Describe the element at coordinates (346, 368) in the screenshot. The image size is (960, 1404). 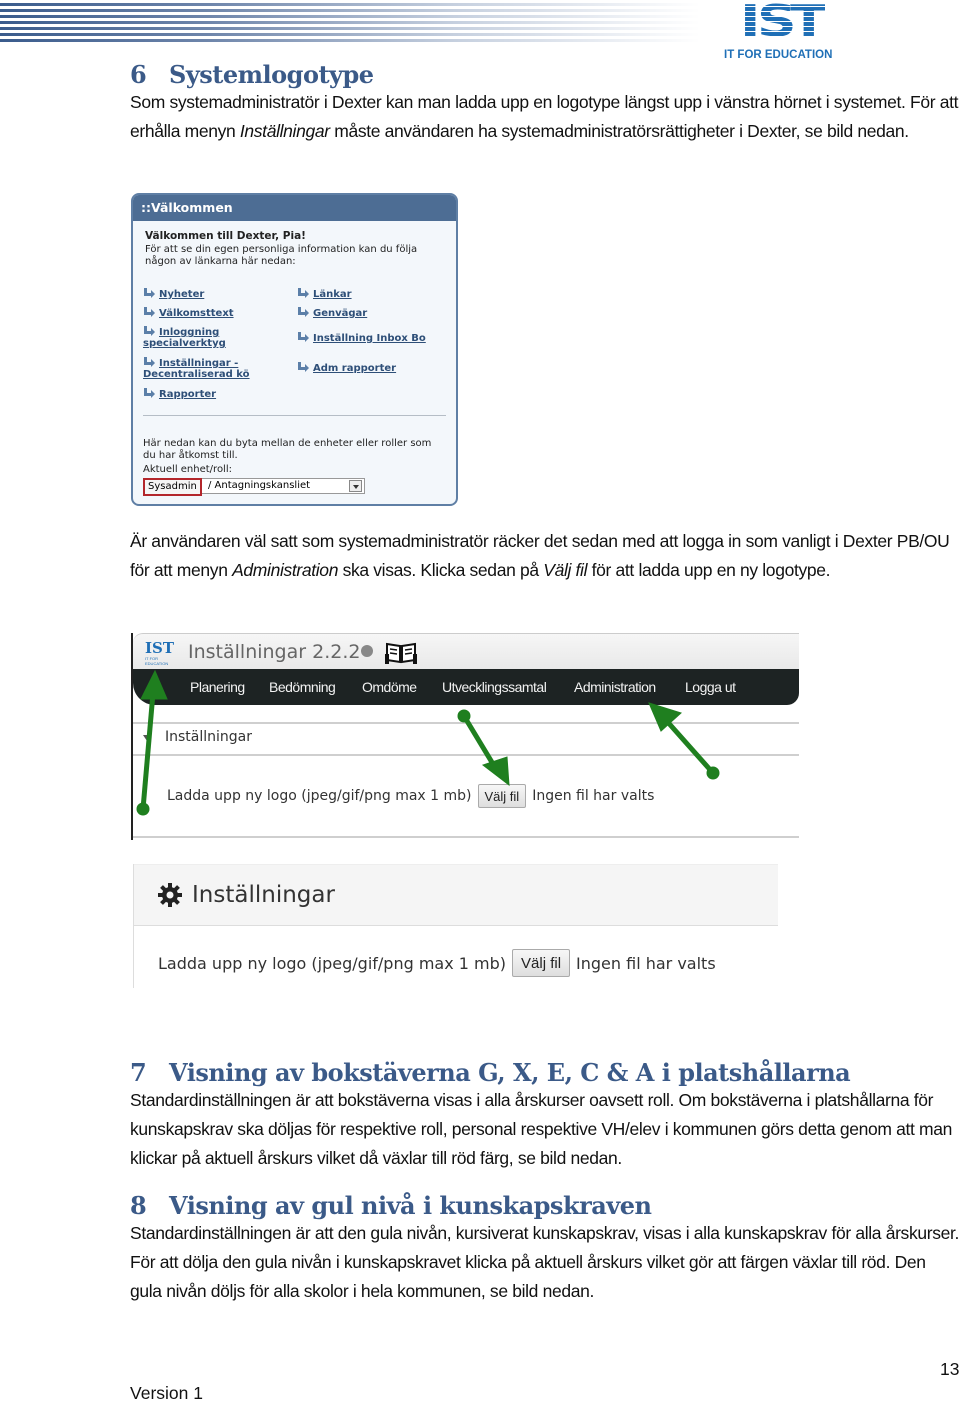
I see `link-adm-rapporter: Adm rapporter` at that location.